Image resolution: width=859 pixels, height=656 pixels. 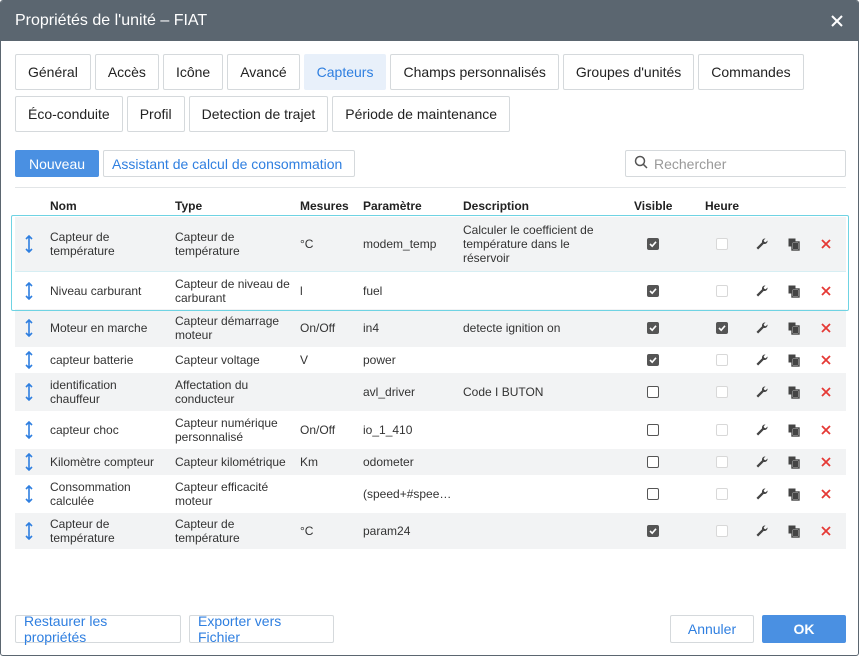 What do you see at coordinates (837, 21) in the screenshot?
I see `close-icon` at bounding box center [837, 21].